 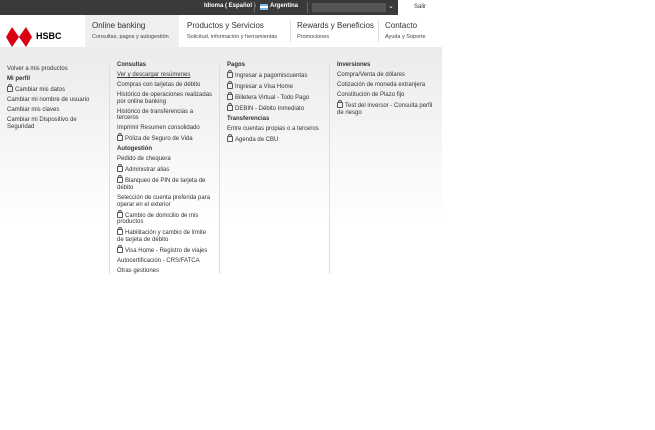 What do you see at coordinates (271, 75) in the screenshot?
I see `link-label: Ingresar a pagomiscuentas` at bounding box center [271, 75].